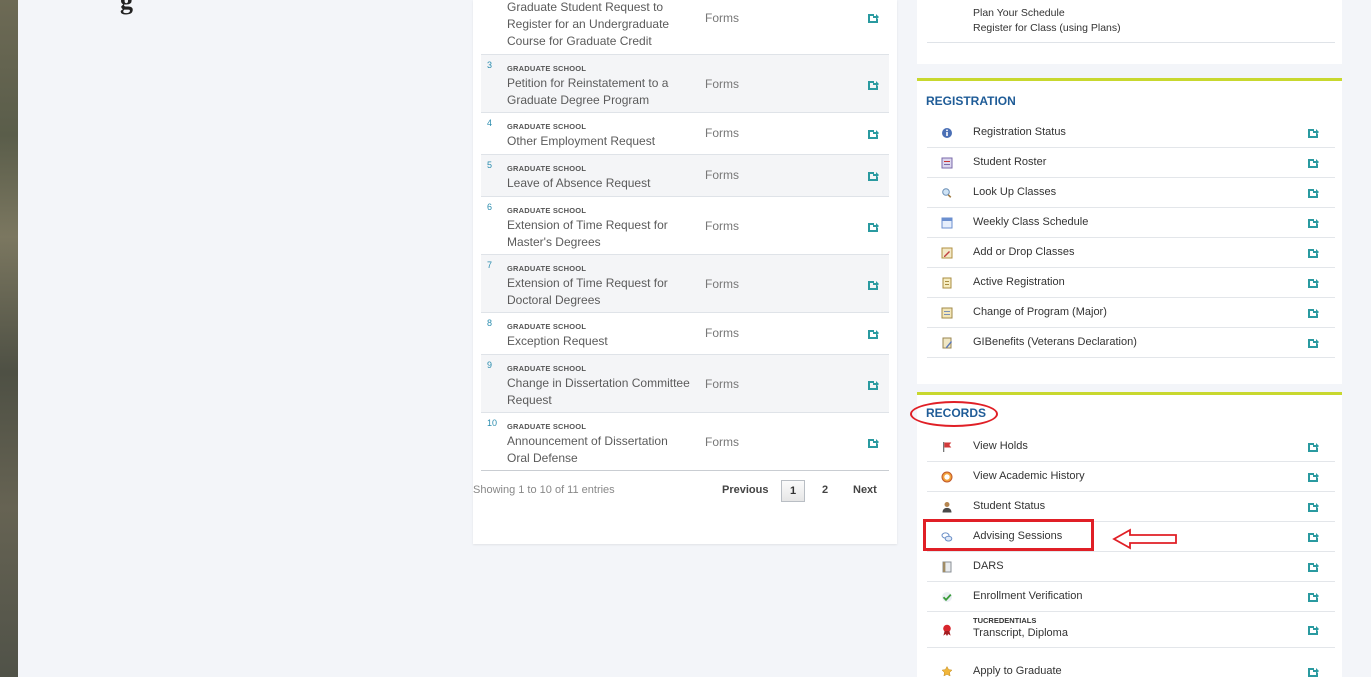 Image resolution: width=1371 pixels, height=677 pixels. What do you see at coordinates (1131, 567) in the screenshot?
I see `dars-link: DARS` at bounding box center [1131, 567].